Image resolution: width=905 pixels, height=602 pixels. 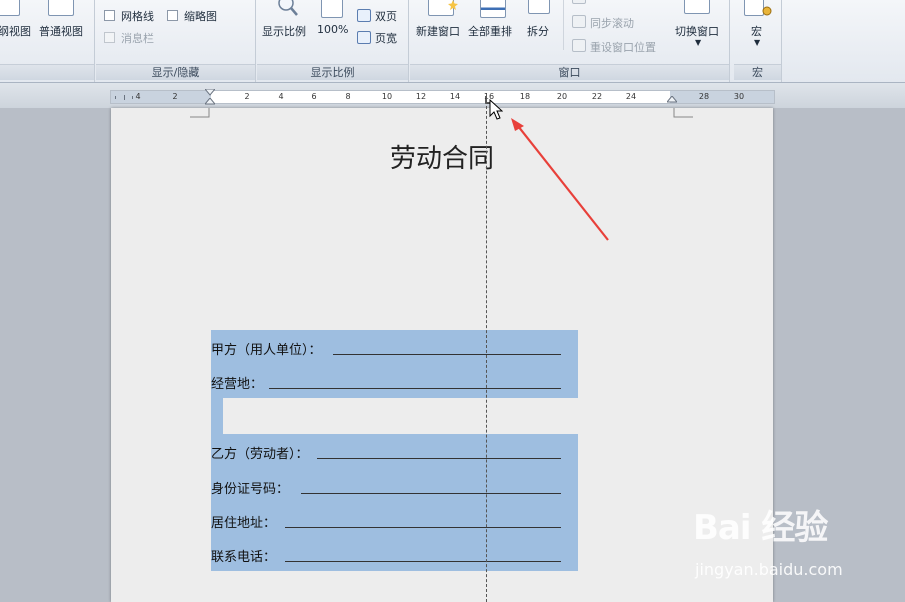 What do you see at coordinates (453, 5) in the screenshot?
I see `new-window-star-icon` at bounding box center [453, 5].